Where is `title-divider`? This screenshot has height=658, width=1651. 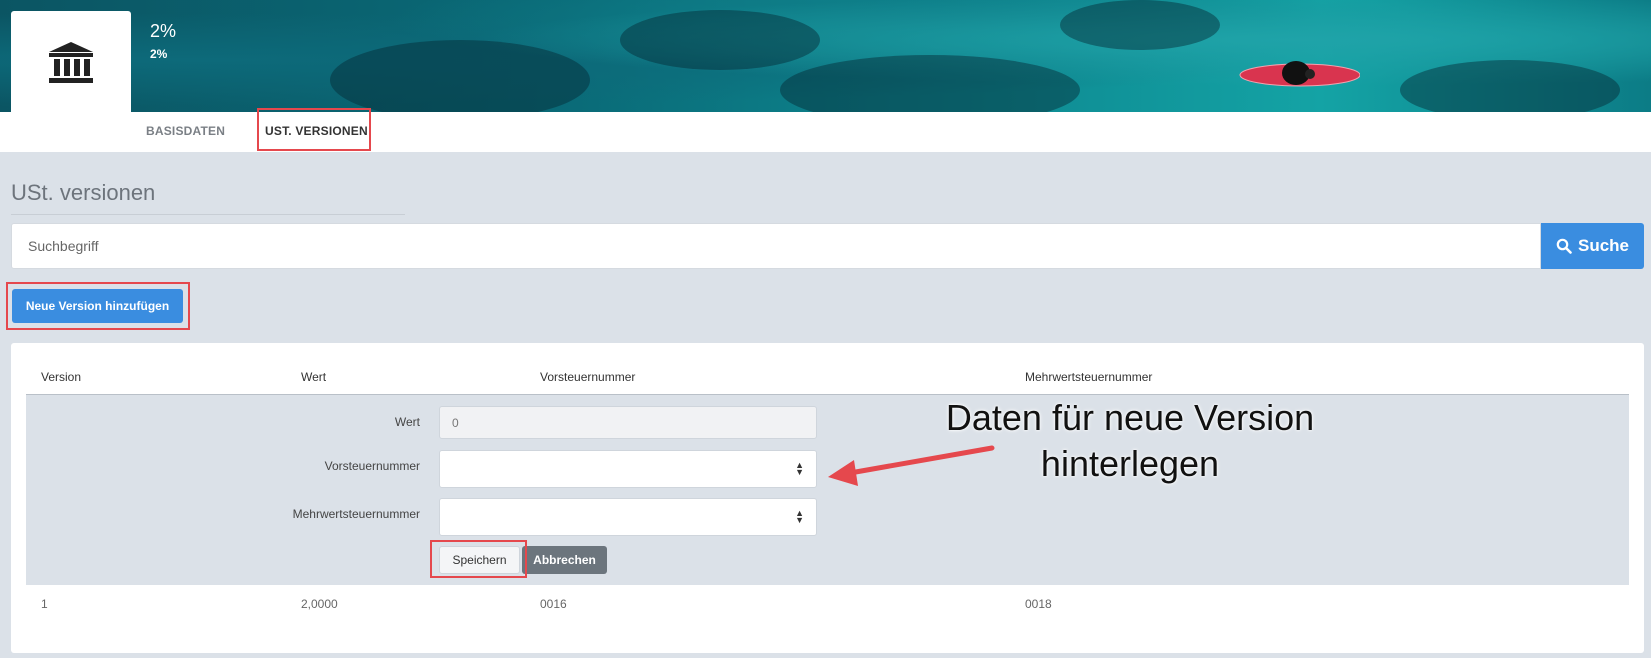
title-divider is located at coordinates (208, 214).